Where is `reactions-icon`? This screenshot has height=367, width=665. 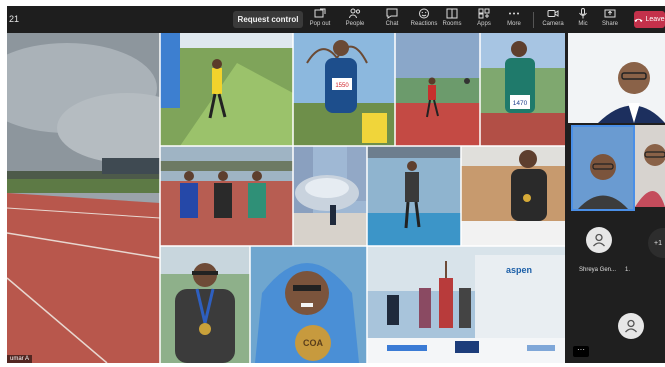
reactions-icon is located at coordinates (424, 13).